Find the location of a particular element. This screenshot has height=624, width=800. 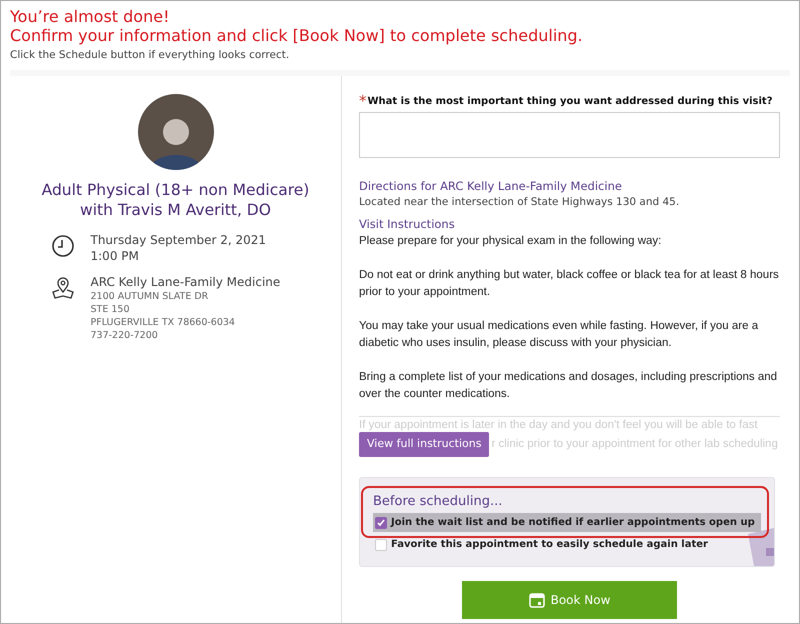

option-label: Favorite this appointment to easily schedule again later is located at coordinates (549, 545).